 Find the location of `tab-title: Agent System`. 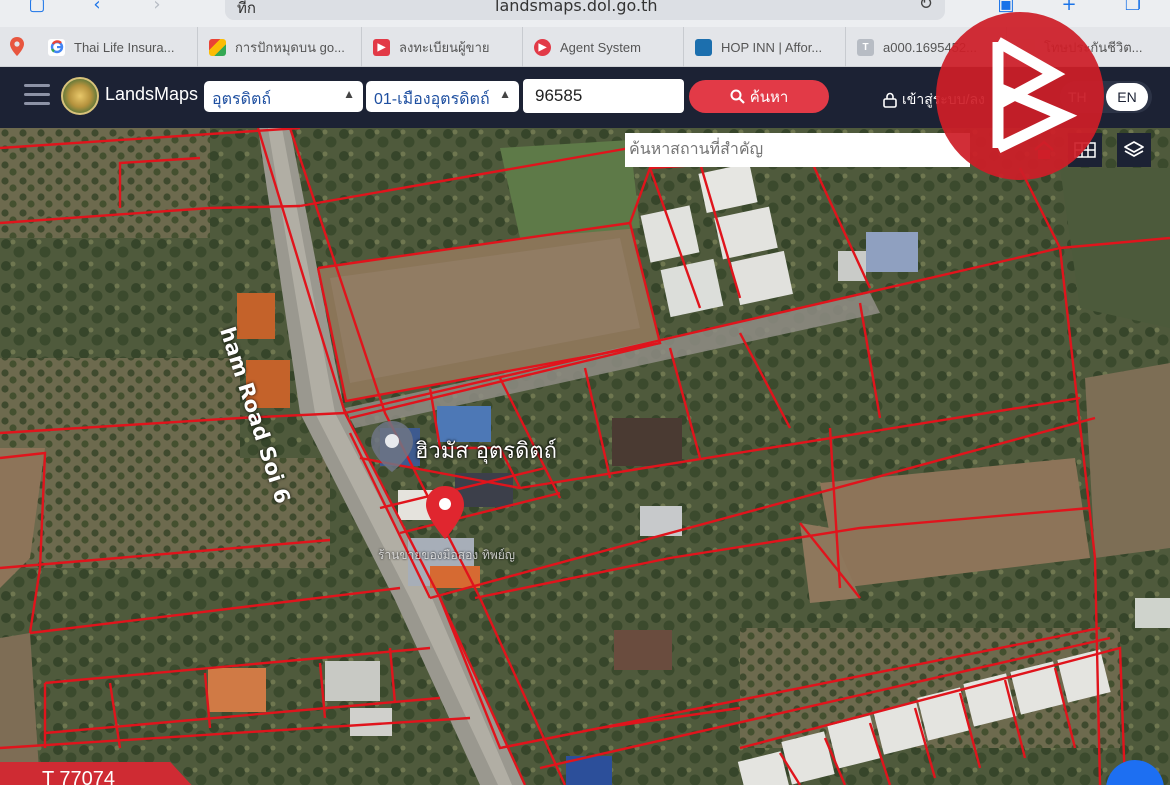

tab-title: Agent System is located at coordinates (600, 47).